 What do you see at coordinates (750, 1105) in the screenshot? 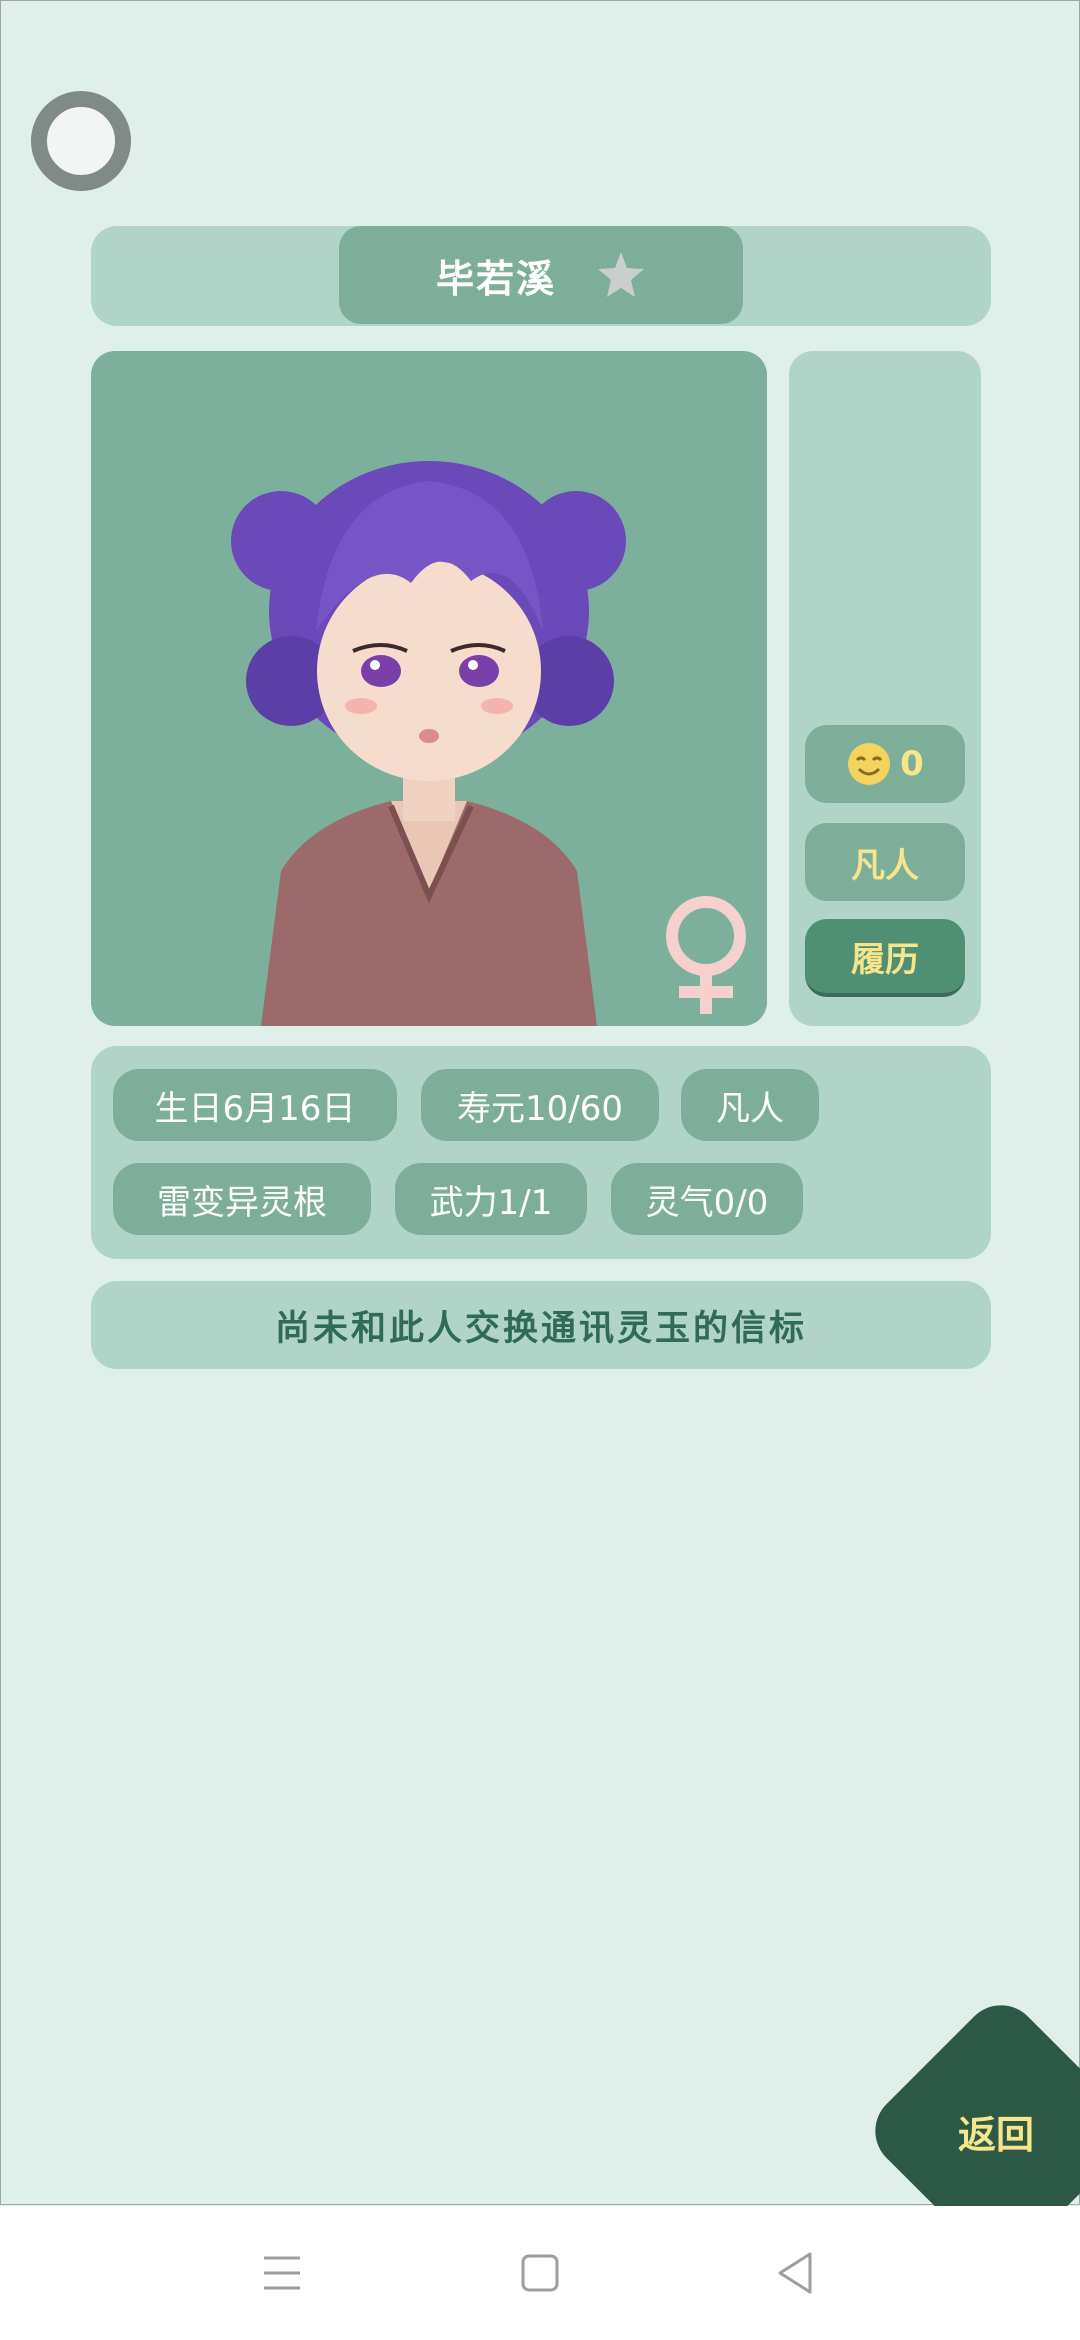
I see `realm-tag: 凡人` at bounding box center [750, 1105].